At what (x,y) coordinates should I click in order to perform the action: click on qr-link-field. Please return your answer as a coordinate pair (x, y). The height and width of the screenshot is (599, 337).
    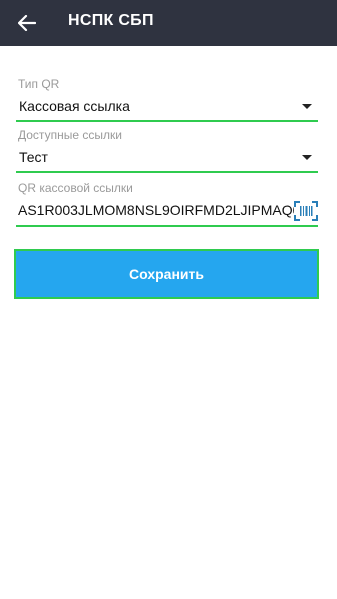
    Looking at the image, I should click on (167, 213).